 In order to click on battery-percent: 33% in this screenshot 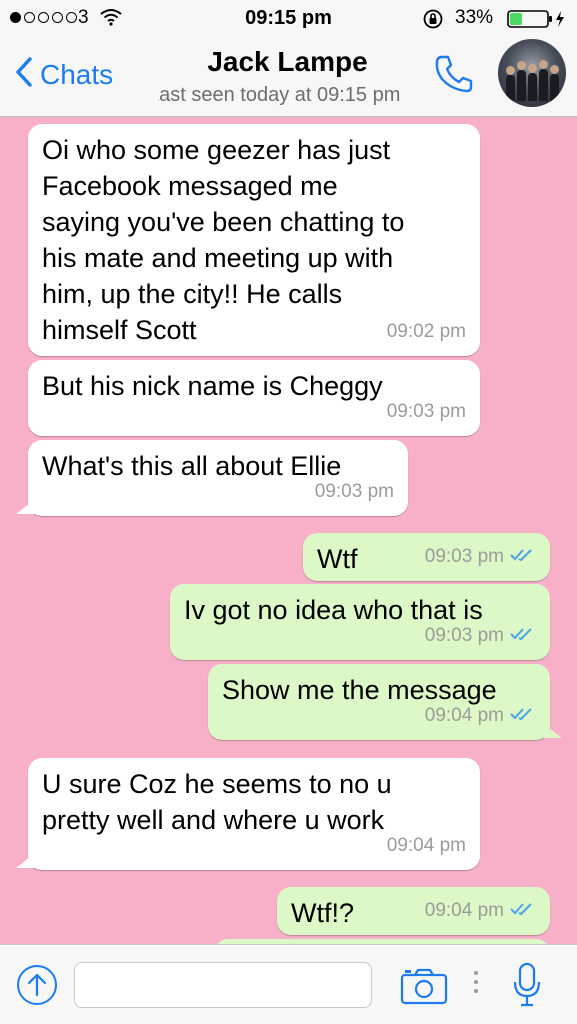, I will do `click(474, 17)`.